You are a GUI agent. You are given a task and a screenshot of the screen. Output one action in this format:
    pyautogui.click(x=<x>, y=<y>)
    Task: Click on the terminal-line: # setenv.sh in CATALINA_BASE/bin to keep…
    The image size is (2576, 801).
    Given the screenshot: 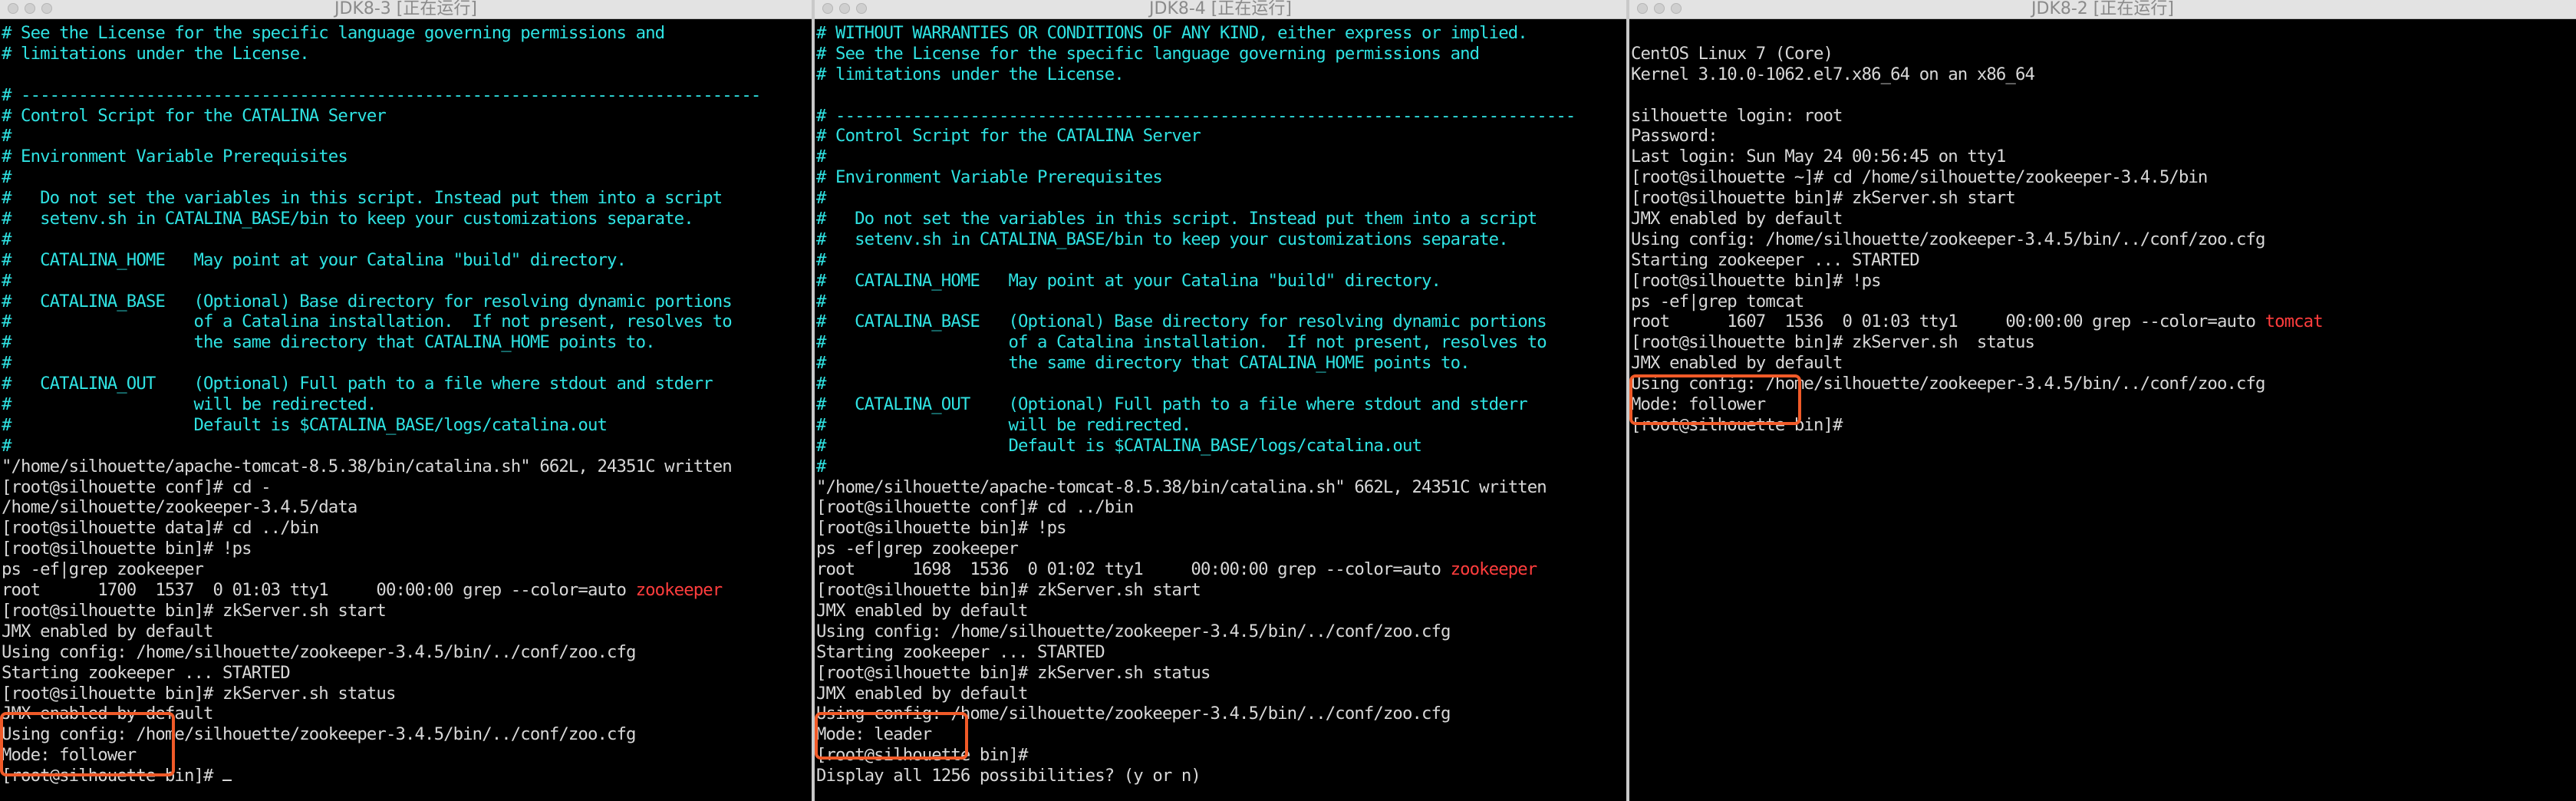 What is the action you would take?
    pyautogui.click(x=407, y=219)
    